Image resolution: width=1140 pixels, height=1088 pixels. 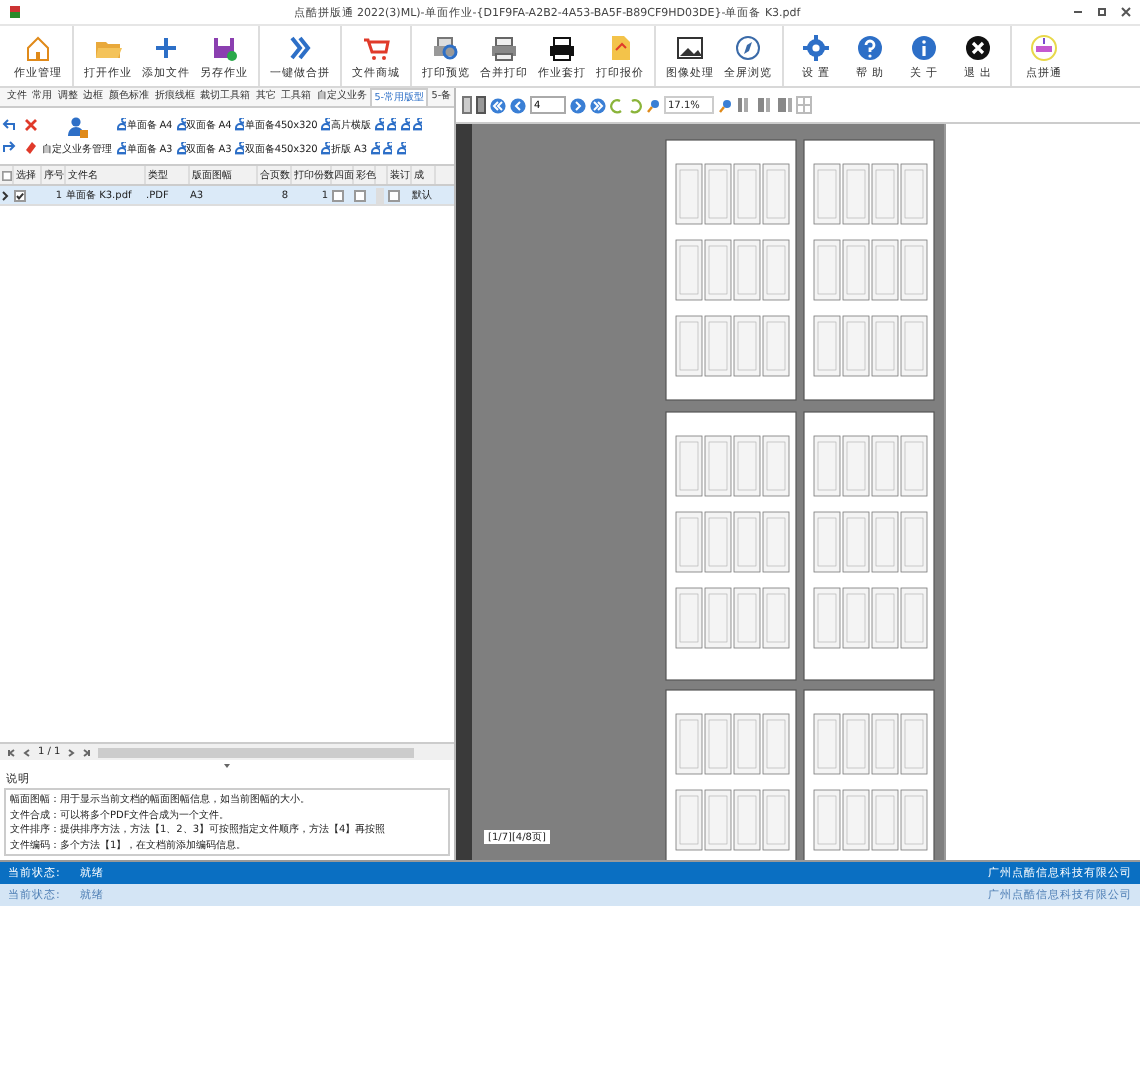 I want to click on help-icon, so click(x=870, y=47).